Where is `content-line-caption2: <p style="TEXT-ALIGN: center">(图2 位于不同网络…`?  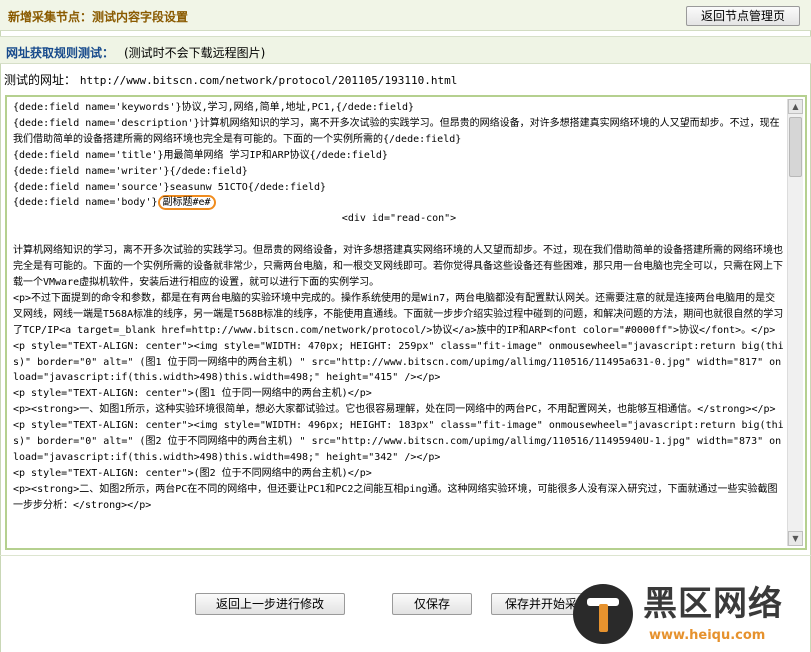 content-line-caption2: <p style="TEXT-ALIGN: center">(图2 位于不同网络… is located at coordinates (192, 473).